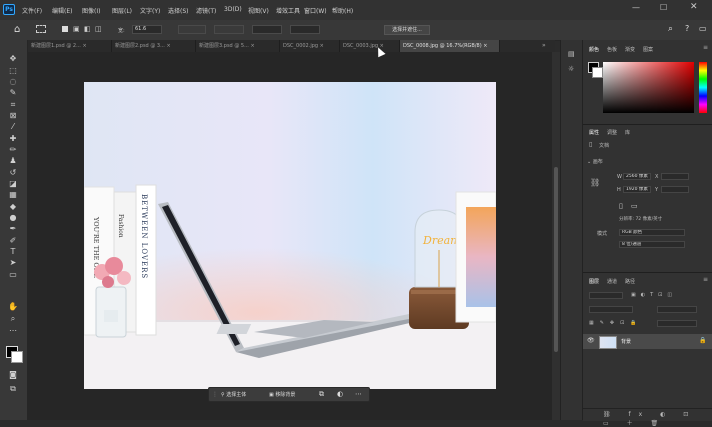 This screenshot has height=427, width=712. I want to click on intersect-selection-icon: ◫, so click(98, 29).